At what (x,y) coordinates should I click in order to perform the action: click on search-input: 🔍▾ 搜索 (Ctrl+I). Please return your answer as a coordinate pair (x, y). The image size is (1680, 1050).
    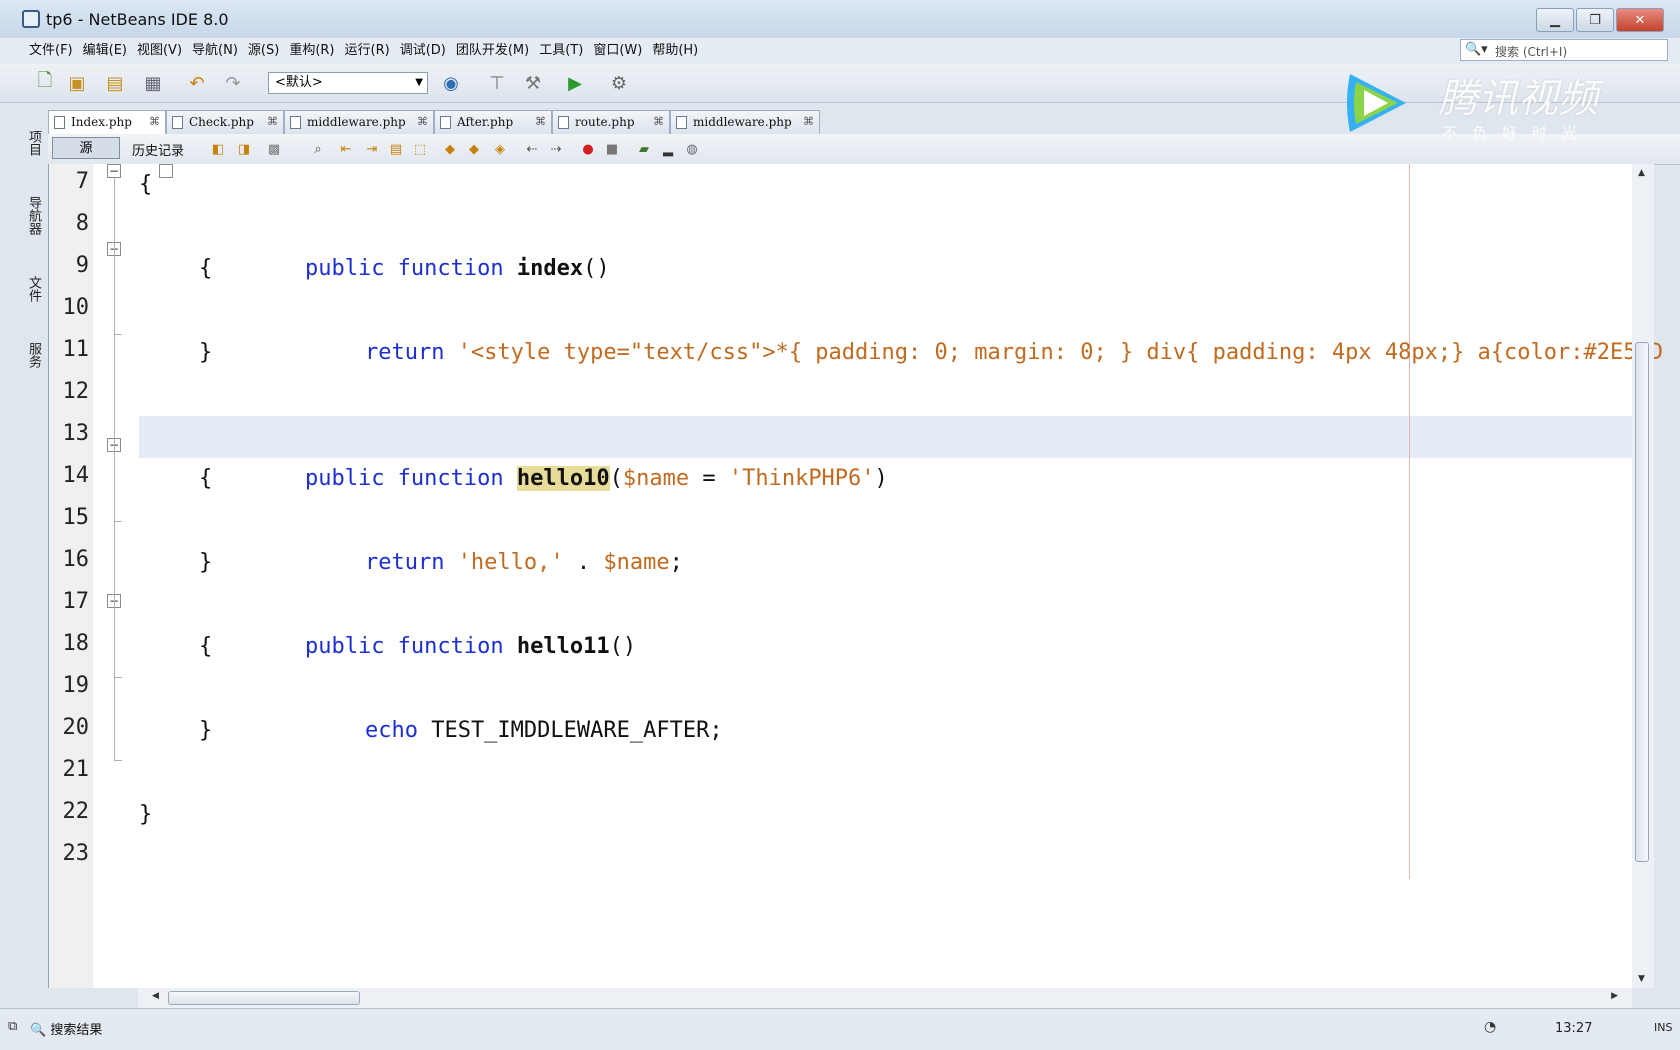
    Looking at the image, I should click on (1564, 50).